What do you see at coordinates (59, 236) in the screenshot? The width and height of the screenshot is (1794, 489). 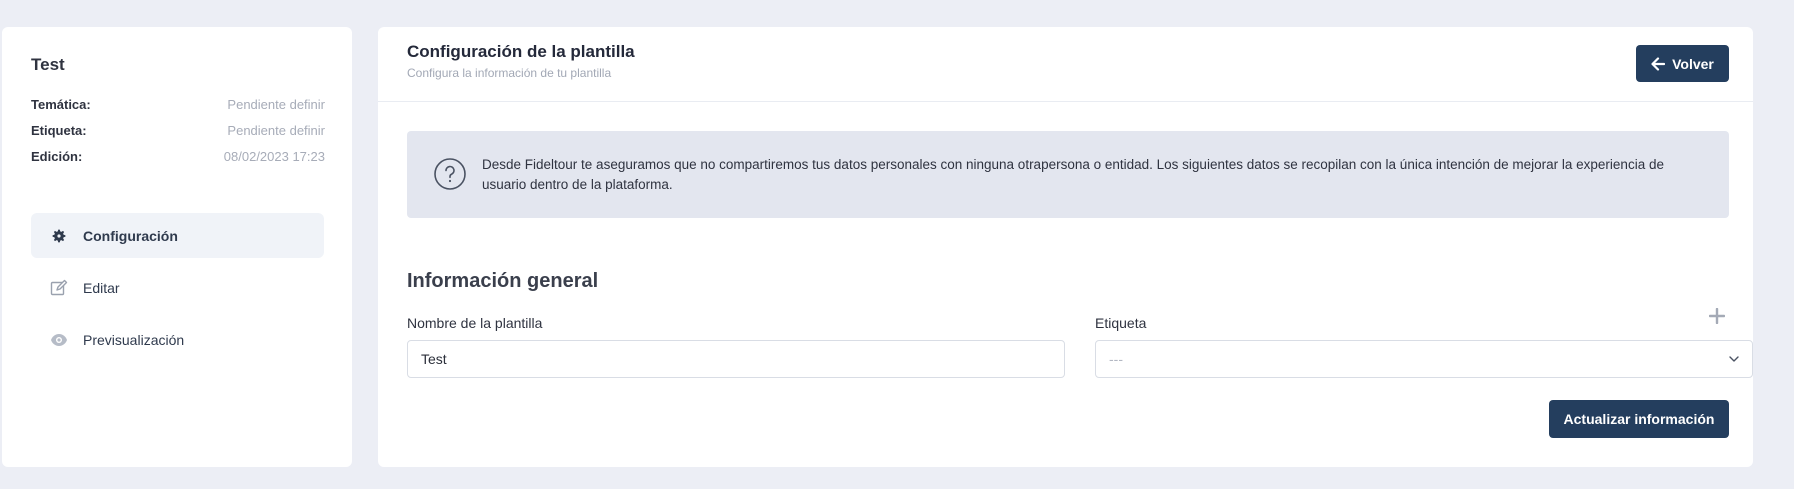 I see `gear-icon` at bounding box center [59, 236].